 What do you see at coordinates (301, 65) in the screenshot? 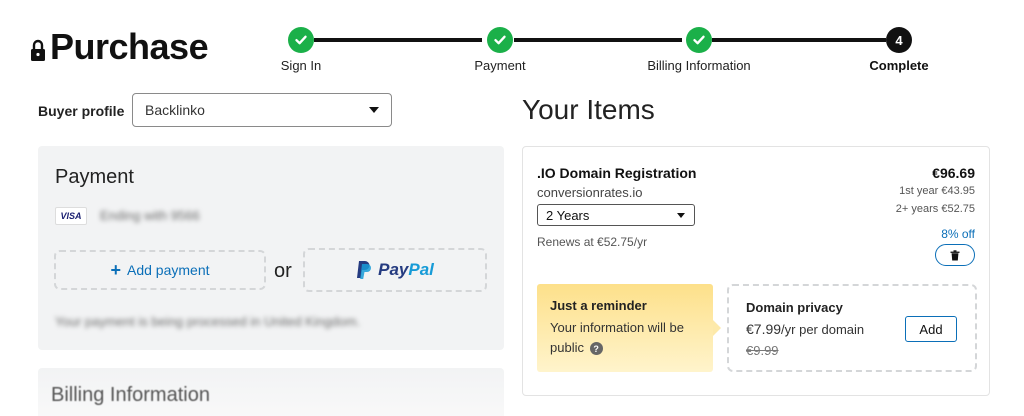
I see `step-label-sign-in: Sign In` at bounding box center [301, 65].